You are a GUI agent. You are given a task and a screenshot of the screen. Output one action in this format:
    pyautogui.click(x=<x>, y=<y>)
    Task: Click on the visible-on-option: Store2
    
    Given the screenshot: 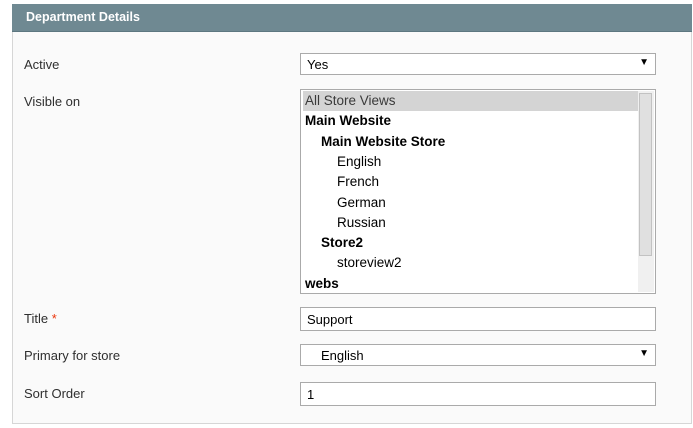 What is the action you would take?
    pyautogui.click(x=333, y=243)
    